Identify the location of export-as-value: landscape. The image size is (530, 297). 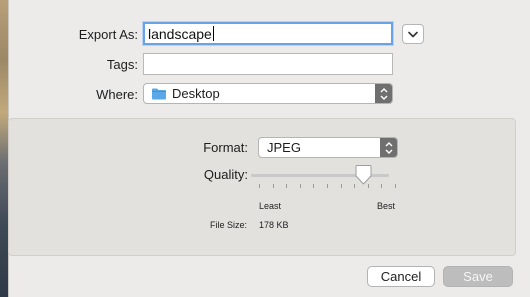
(180, 34).